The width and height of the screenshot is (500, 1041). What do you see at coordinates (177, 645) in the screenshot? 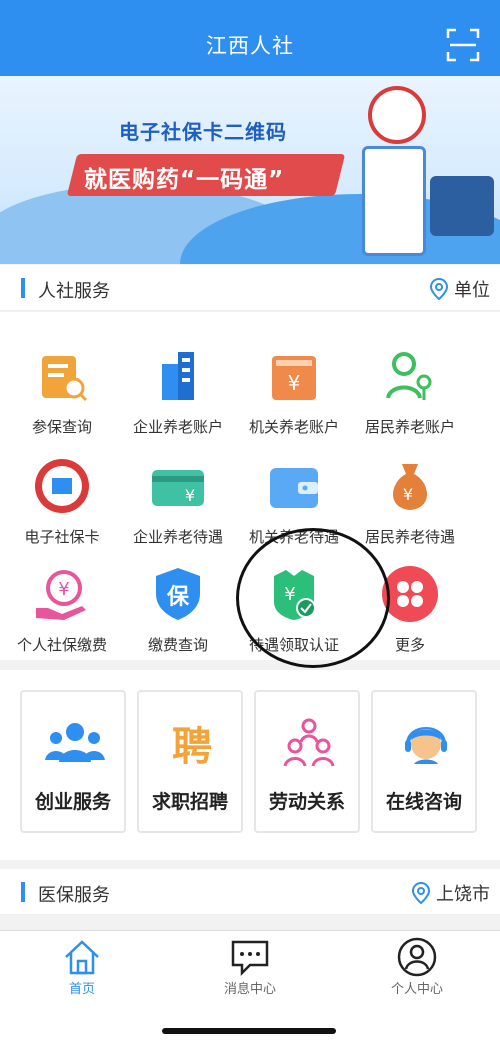
I see `service-label: 缴费查询` at bounding box center [177, 645].